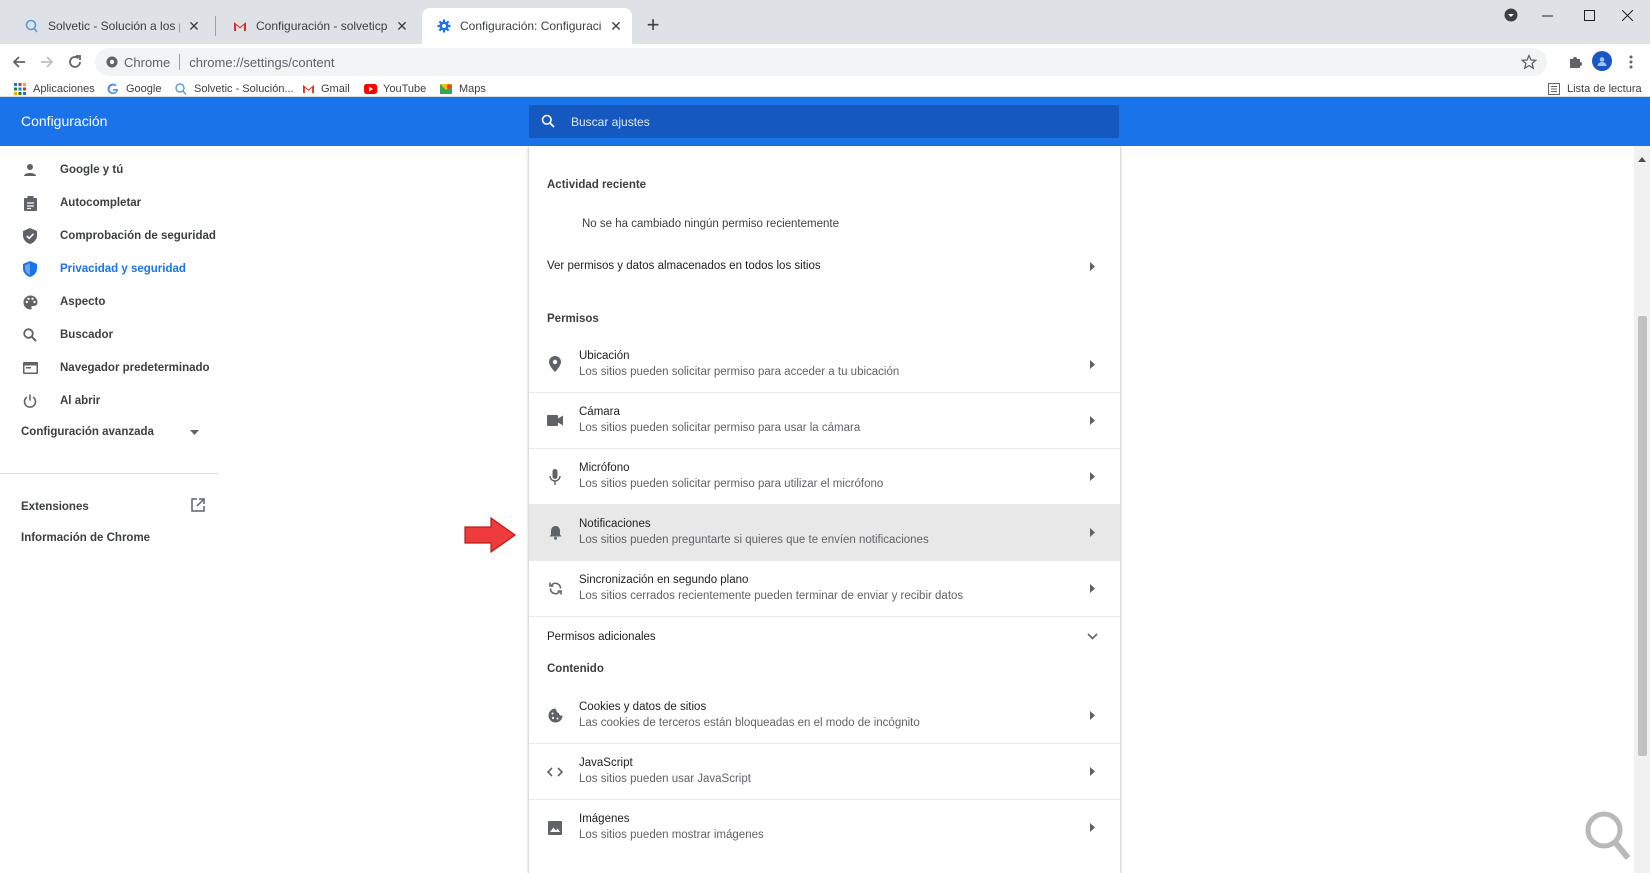  Describe the element at coordinates (87, 432) in the screenshot. I see `sidebar-item-label: Configuración avanzada` at that location.